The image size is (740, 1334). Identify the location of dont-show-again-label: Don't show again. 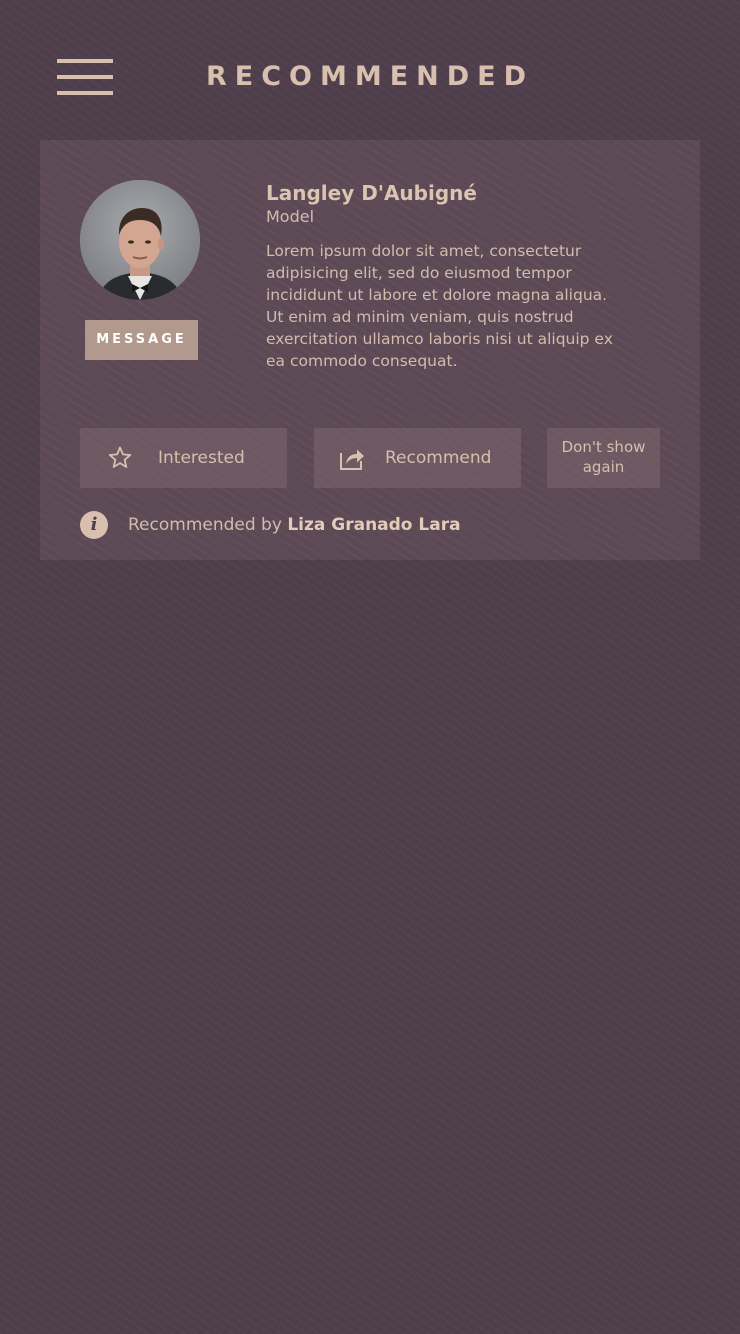
(603, 457).